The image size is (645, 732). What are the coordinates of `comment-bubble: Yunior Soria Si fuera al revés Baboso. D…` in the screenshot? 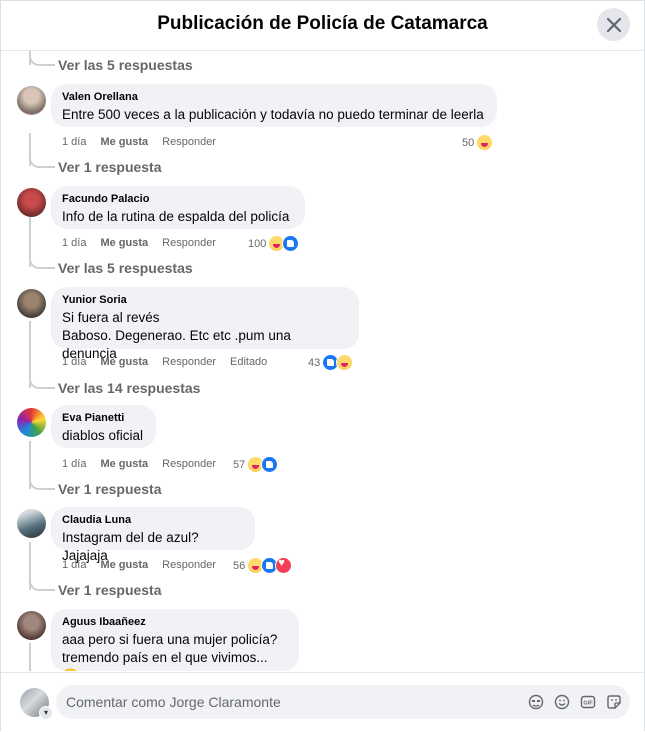 It's located at (205, 324).